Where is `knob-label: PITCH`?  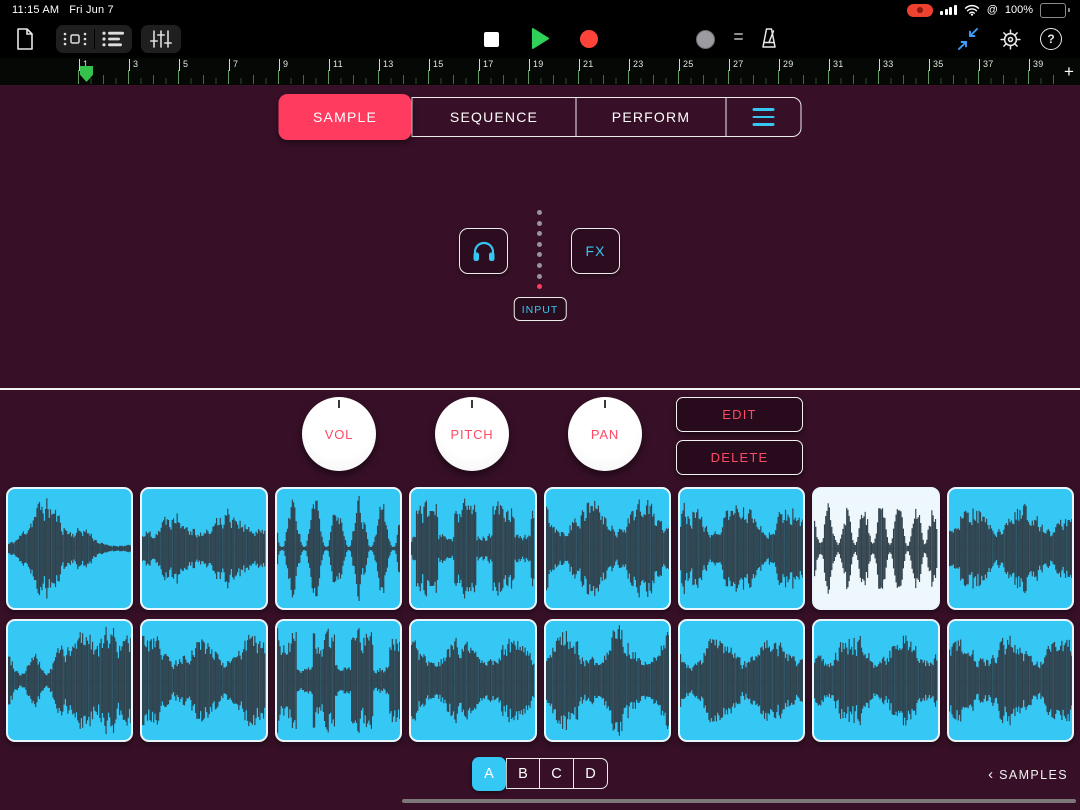
knob-label: PITCH is located at coordinates (472, 434).